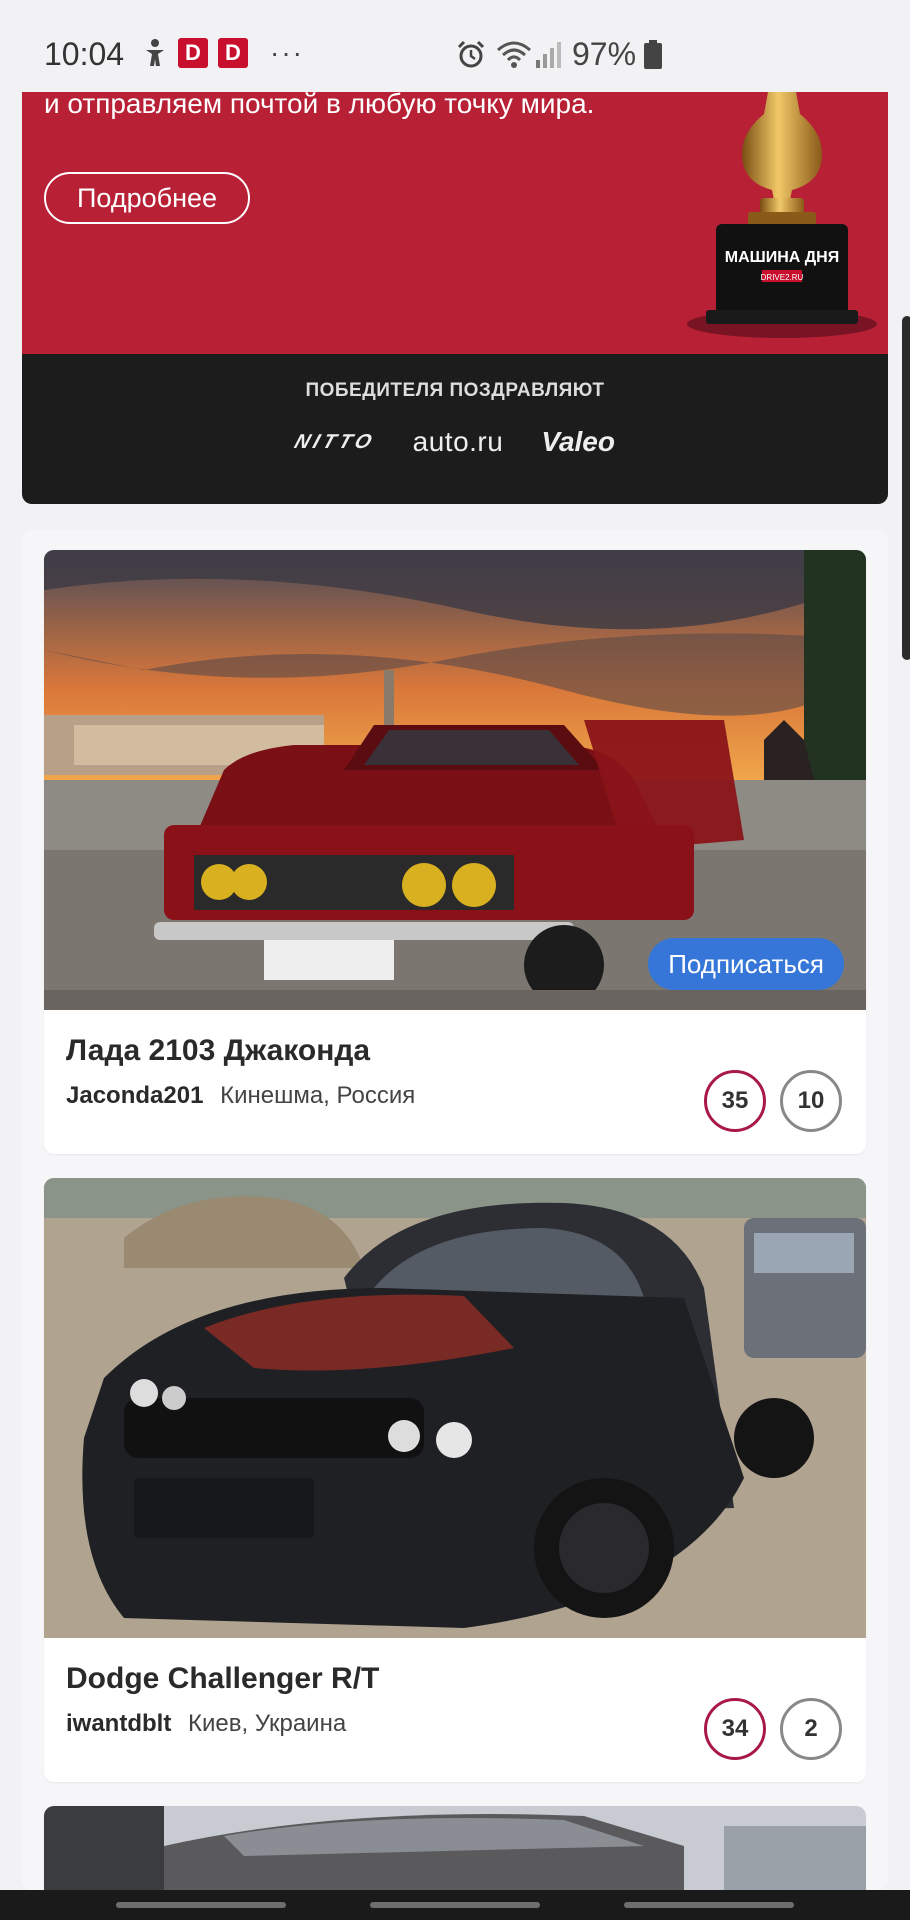 Image resolution: width=910 pixels, height=1920 pixels. What do you see at coordinates (267, 1723) in the screenshot?
I see `car-location: Киев, Украина` at bounding box center [267, 1723].